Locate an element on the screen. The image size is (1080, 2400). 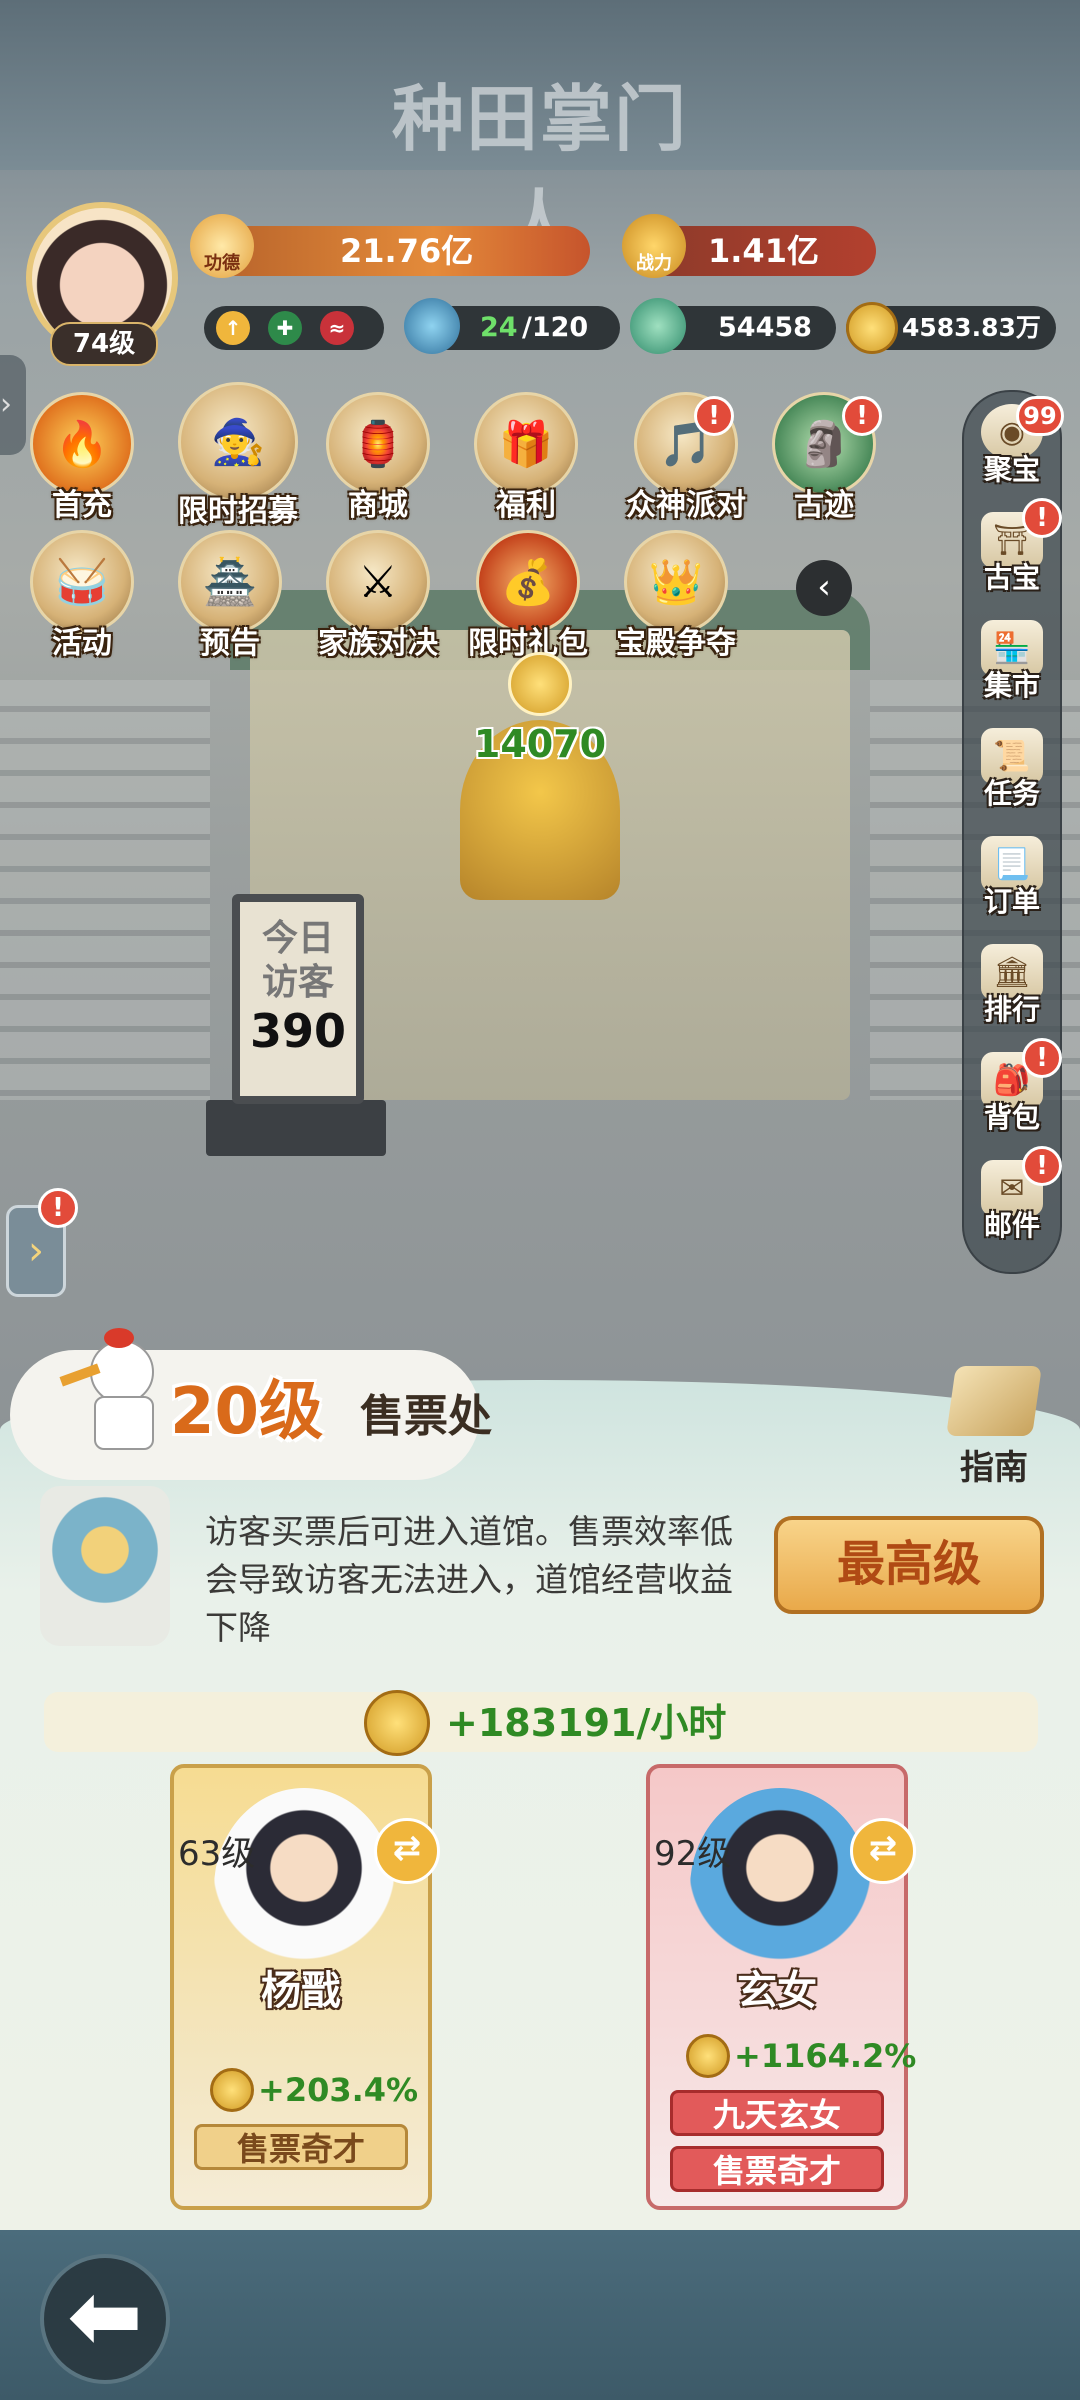
orders-button: 📃 订单 is located at coordinates (1012, 886).